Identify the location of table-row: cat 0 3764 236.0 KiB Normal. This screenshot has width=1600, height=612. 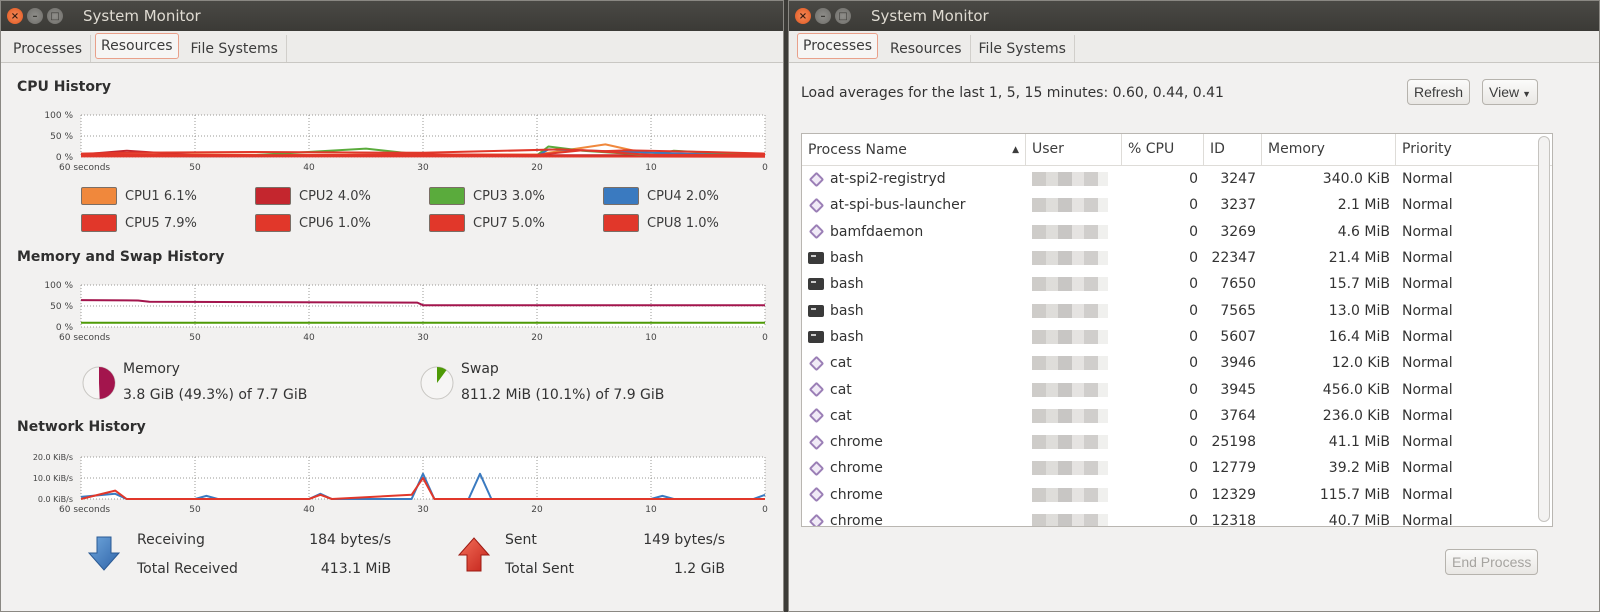
(1177, 416).